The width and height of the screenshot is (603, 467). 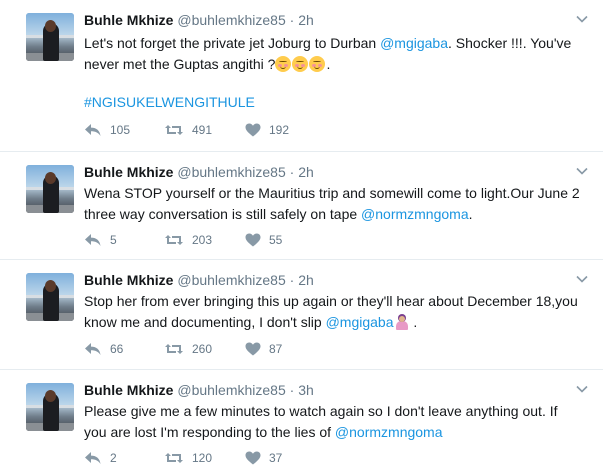 I want to click on like-count: 37, so click(x=276, y=458).